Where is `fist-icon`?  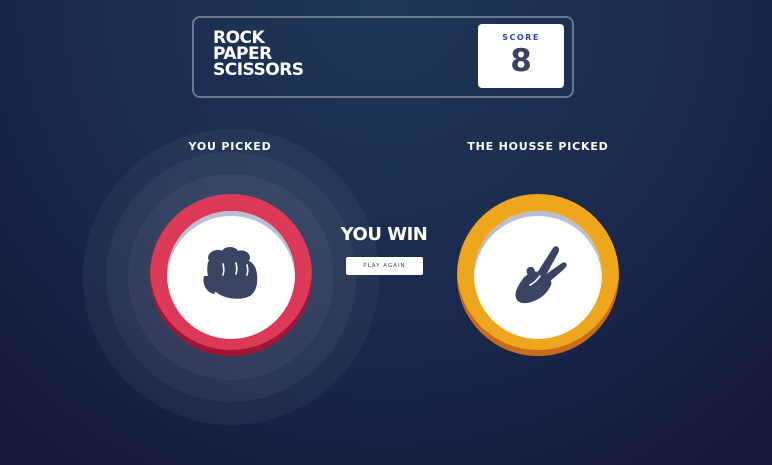 fist-icon is located at coordinates (230, 273).